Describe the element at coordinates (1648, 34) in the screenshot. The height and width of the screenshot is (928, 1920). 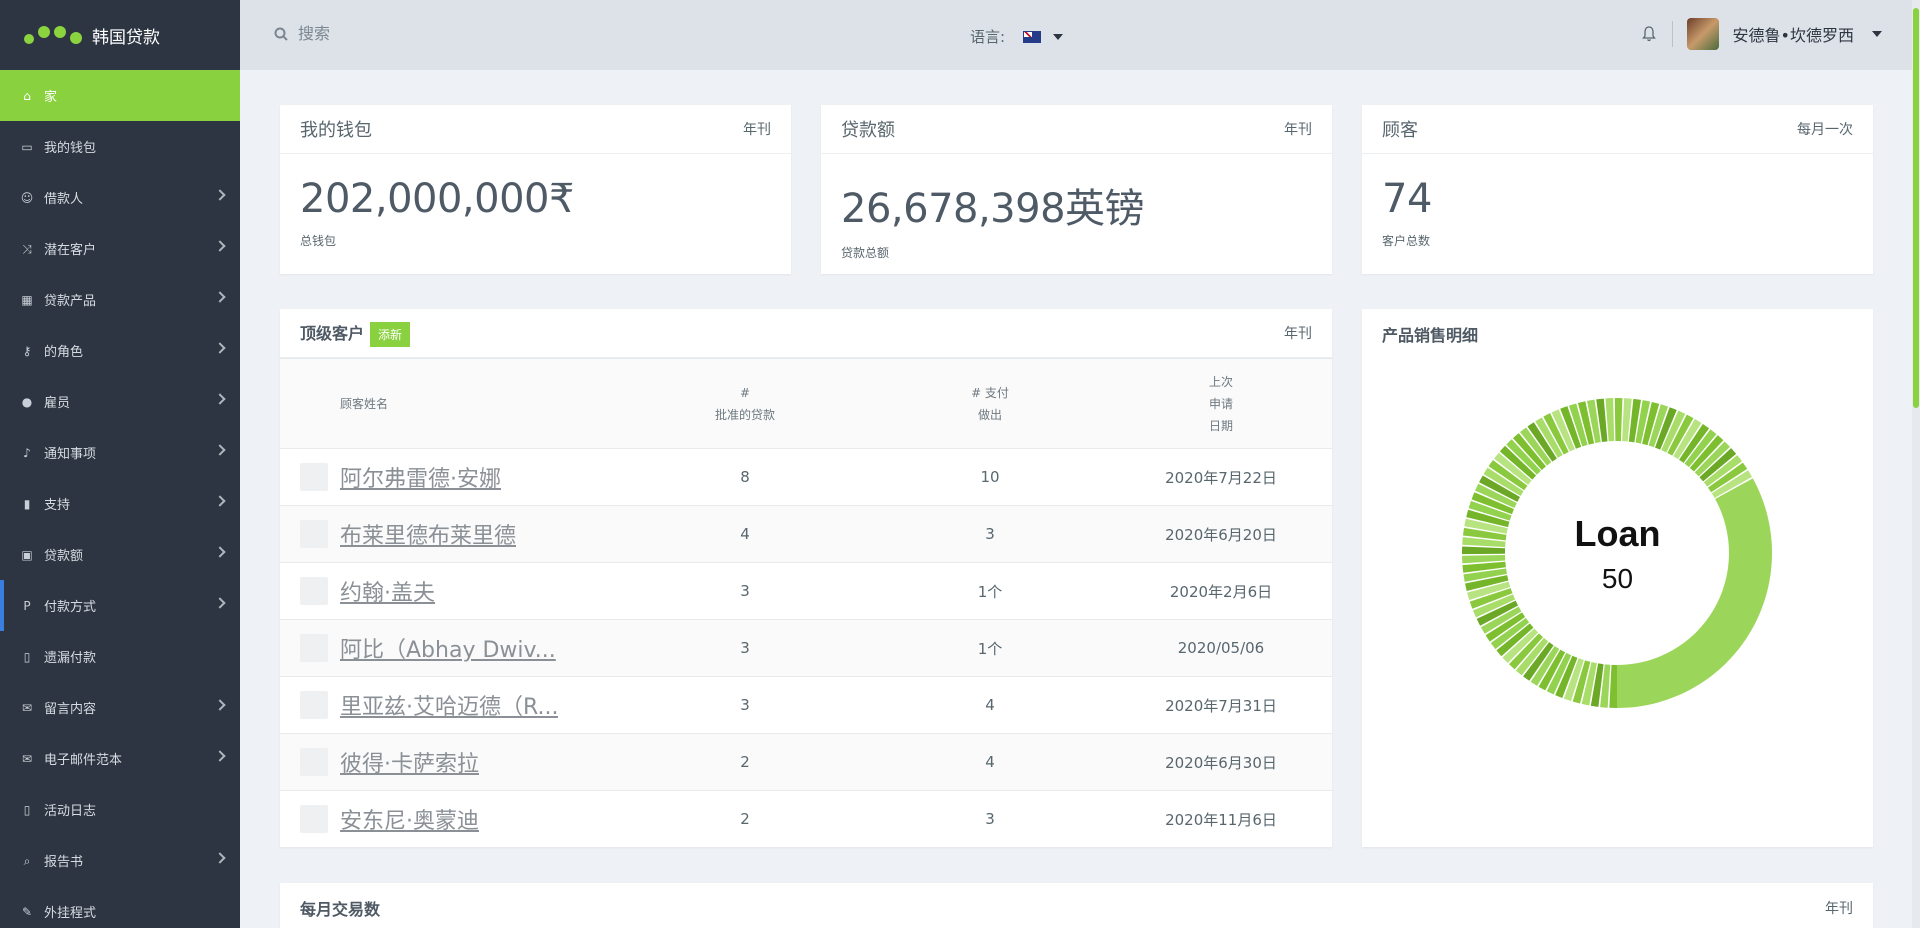
I see `bell-icon` at that location.